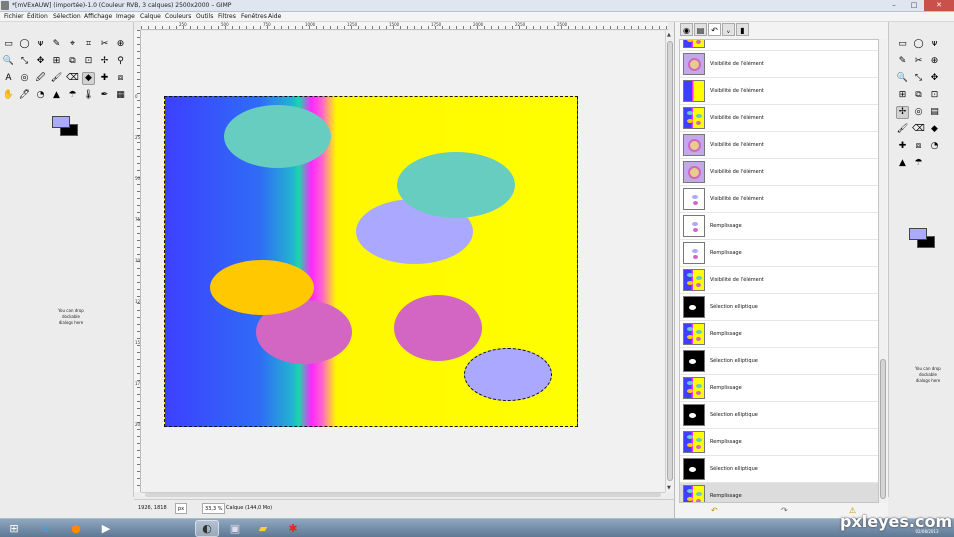 The image size is (954, 537). What do you see at coordinates (700, 29) in the screenshot?
I see `channels-tab: ▤` at bounding box center [700, 29].